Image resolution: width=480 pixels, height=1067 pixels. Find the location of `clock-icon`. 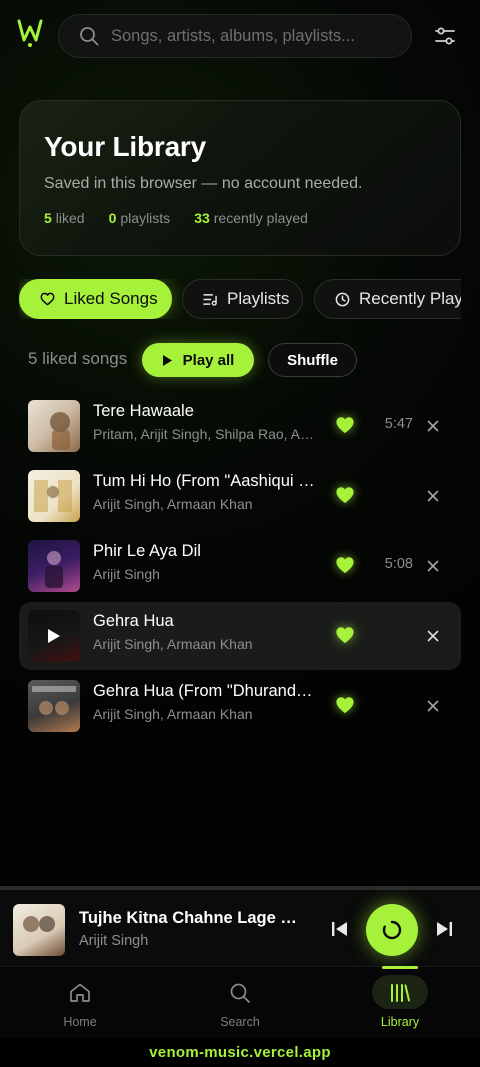

clock-icon is located at coordinates (342, 299).